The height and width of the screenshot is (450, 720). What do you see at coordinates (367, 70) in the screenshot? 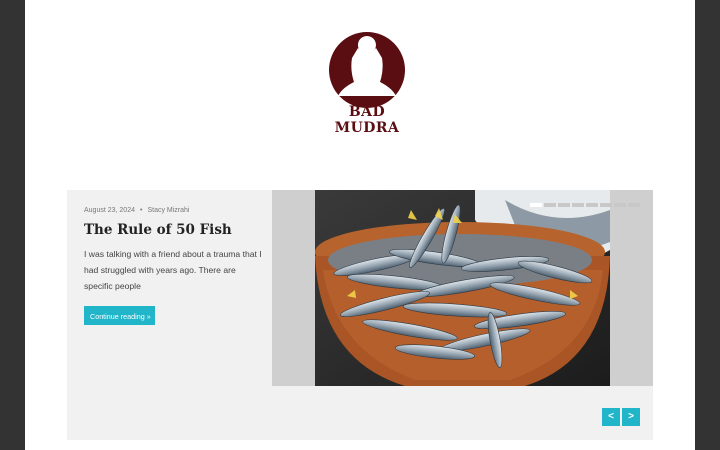
I see `mudra-logo-icon` at bounding box center [367, 70].